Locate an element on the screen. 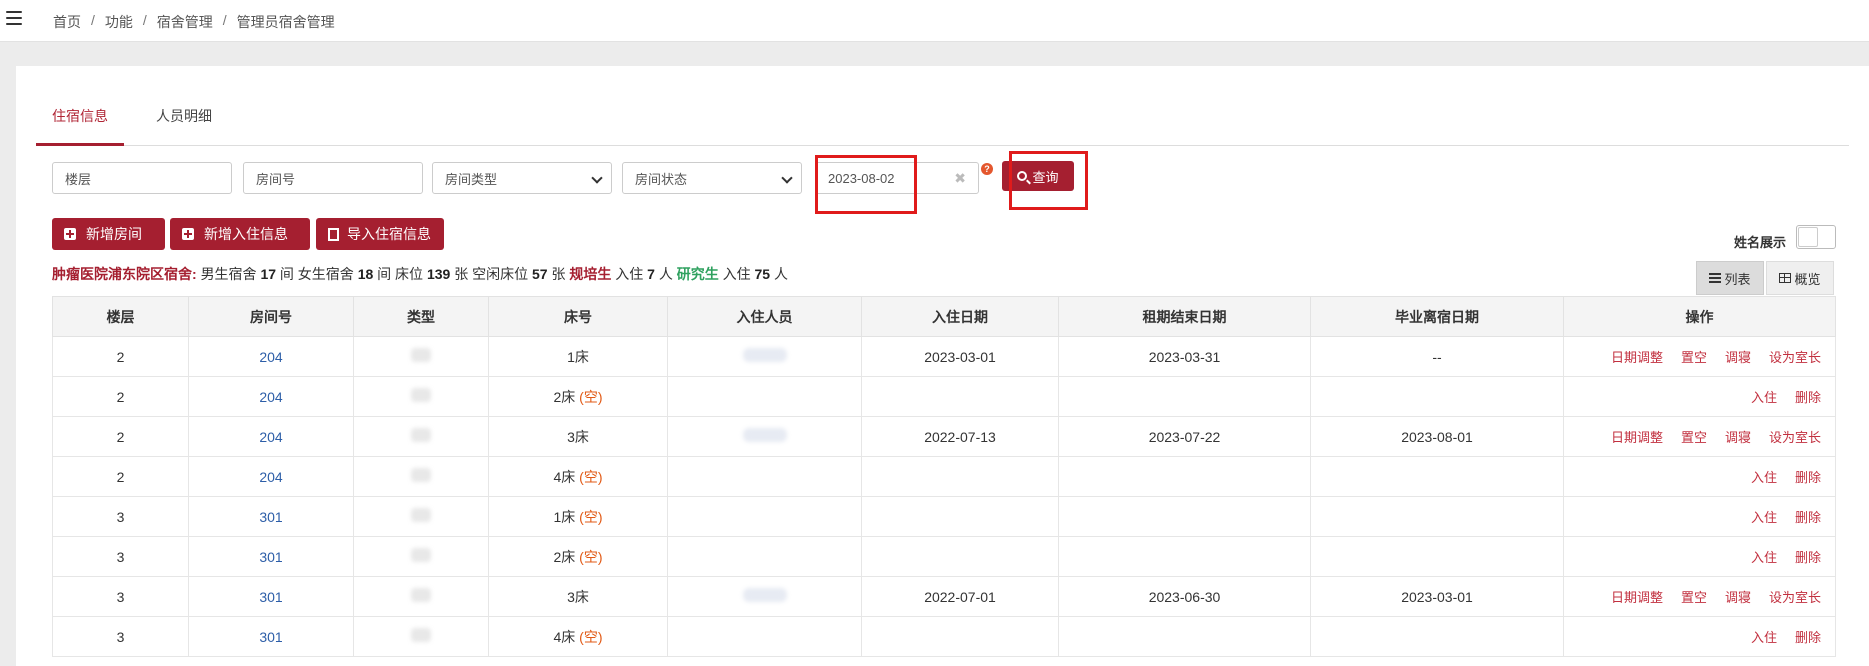  import-checkin-button: 导入住宿信息 is located at coordinates (380, 234).